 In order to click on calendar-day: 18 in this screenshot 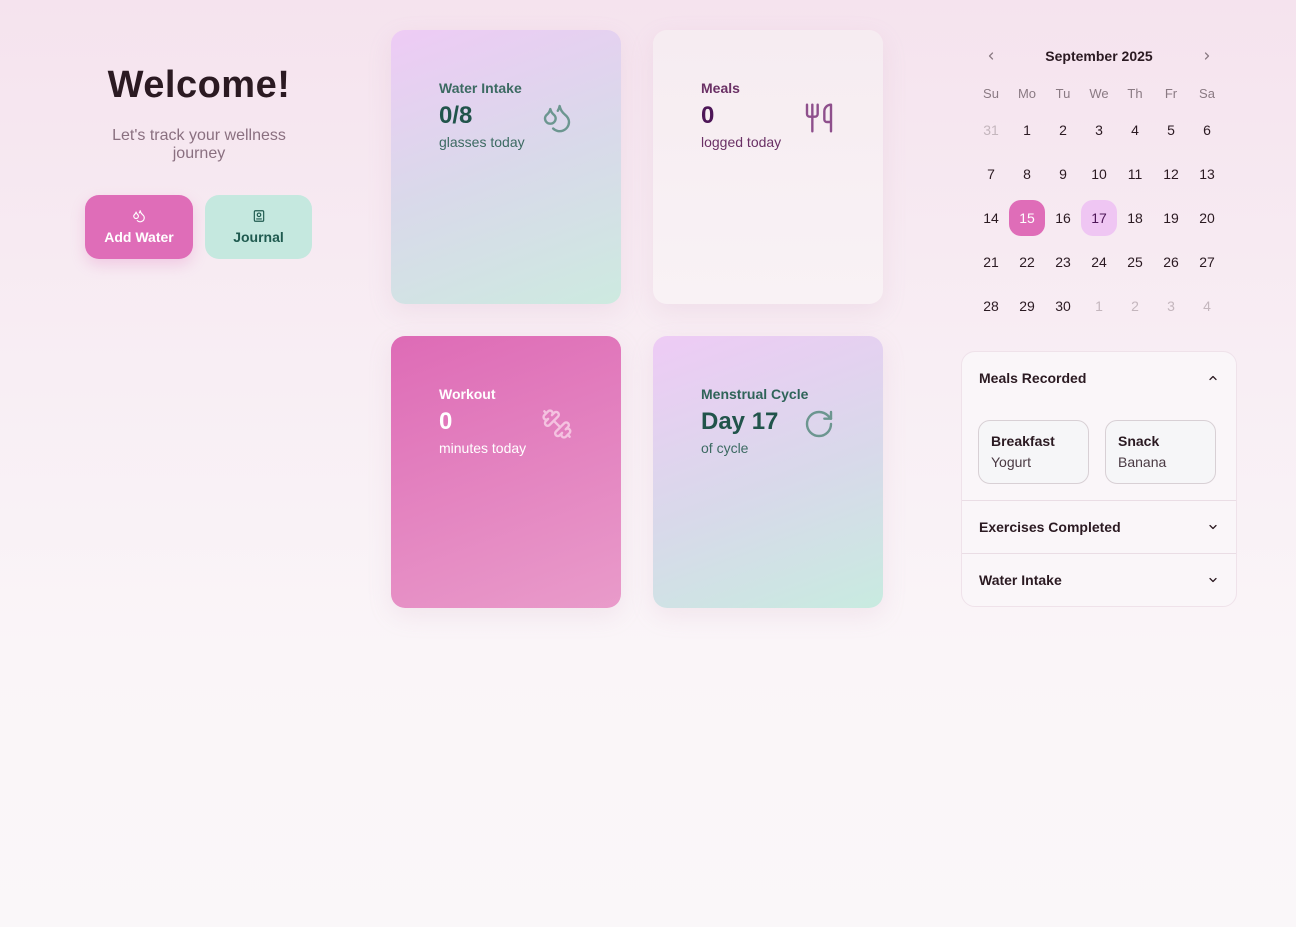, I will do `click(1135, 218)`.